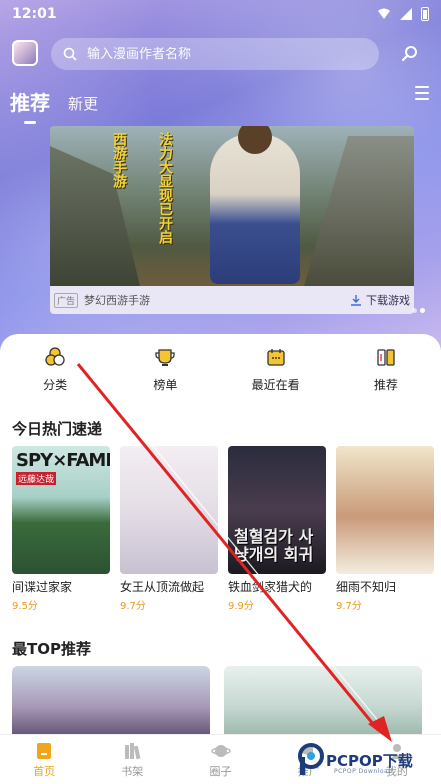 The image size is (441, 784). What do you see at coordinates (366, 587) in the screenshot?
I see `comic-title: 细雨不知归` at bounding box center [366, 587].